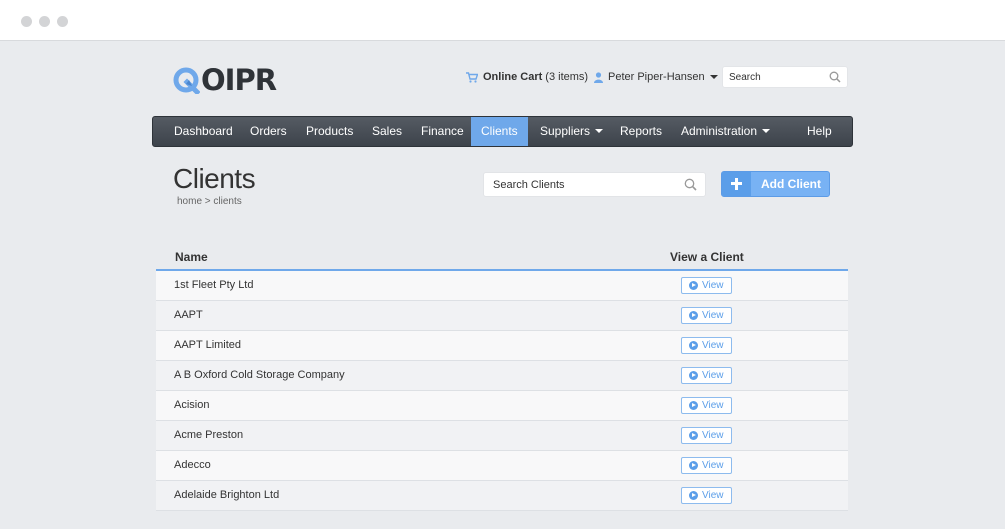 The image size is (1005, 529). Describe the element at coordinates (227, 495) in the screenshot. I see `client-name: Adelaide Brighton Ltd` at that location.